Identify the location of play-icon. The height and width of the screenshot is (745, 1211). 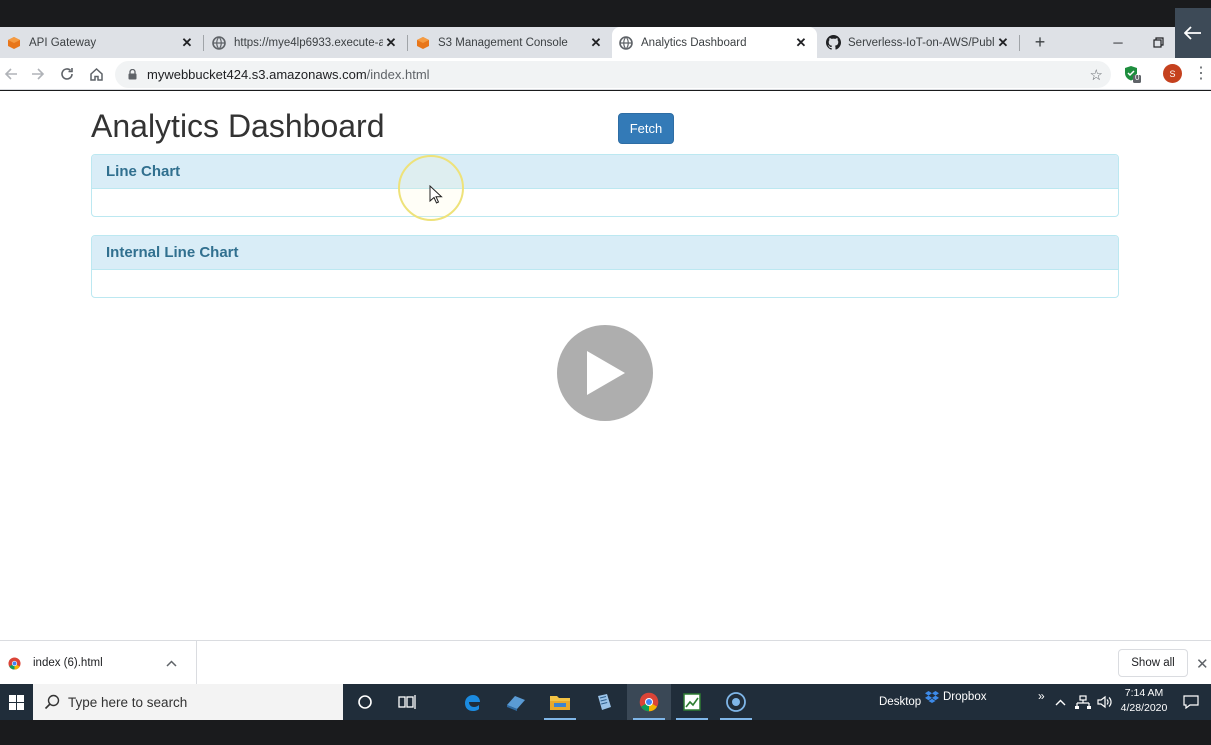
(606, 373).